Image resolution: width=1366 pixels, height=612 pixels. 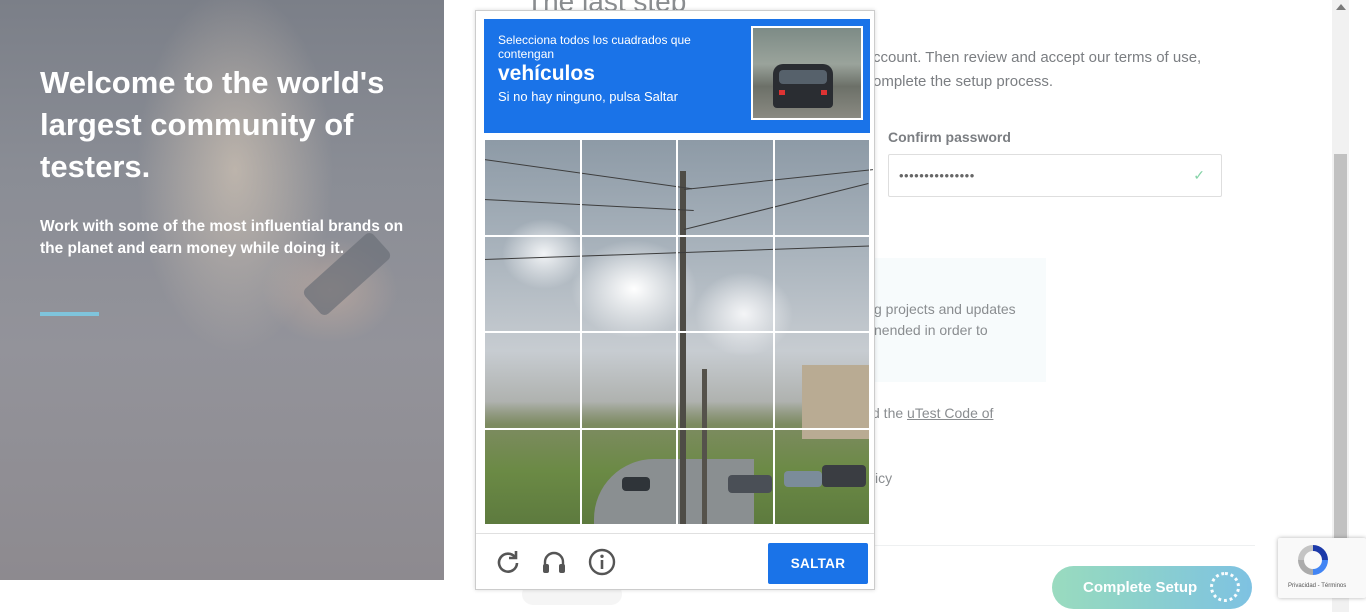 I want to click on scroll-up-icon, so click(x=1341, y=7).